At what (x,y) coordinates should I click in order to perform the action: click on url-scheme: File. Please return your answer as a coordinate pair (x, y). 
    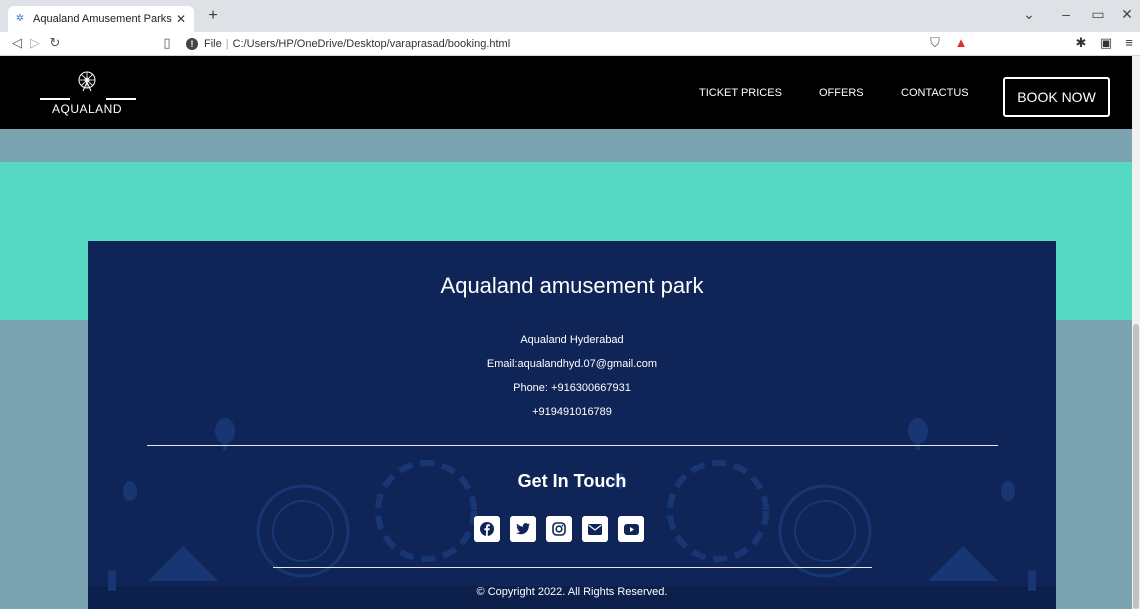
    Looking at the image, I should click on (213, 44).